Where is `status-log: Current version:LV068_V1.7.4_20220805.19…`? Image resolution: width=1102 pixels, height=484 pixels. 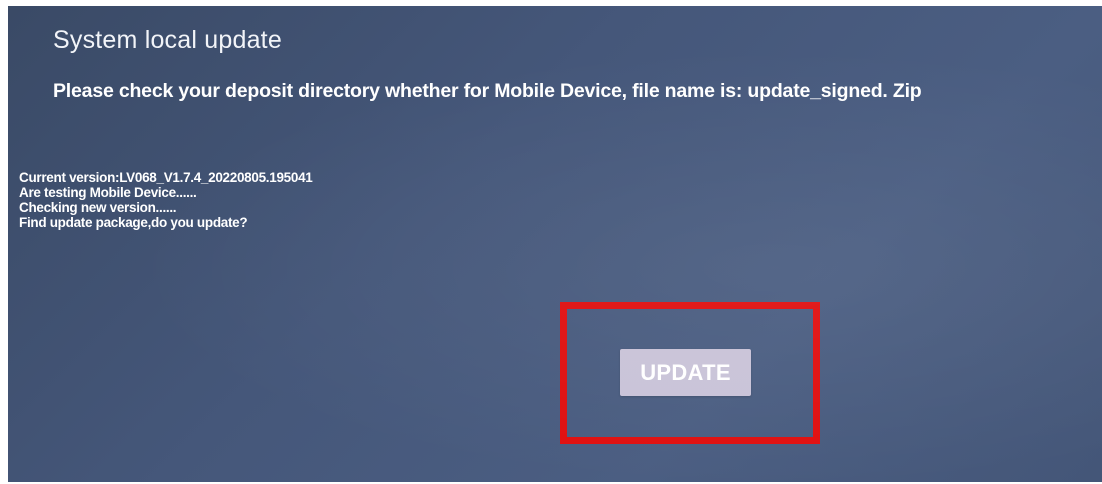 status-log: Current version:LV068_V1.7.4_20220805.19… is located at coordinates (166, 200).